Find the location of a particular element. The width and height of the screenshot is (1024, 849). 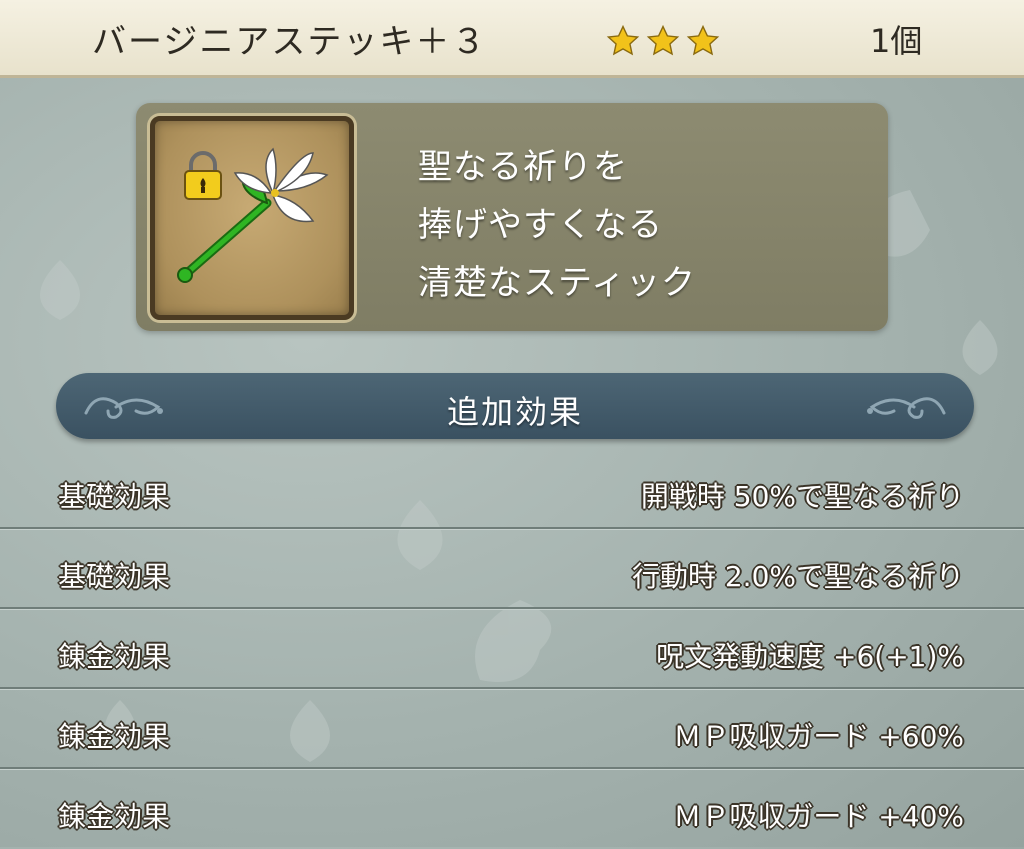

flourish-right-icon is located at coordinates (906, 408).